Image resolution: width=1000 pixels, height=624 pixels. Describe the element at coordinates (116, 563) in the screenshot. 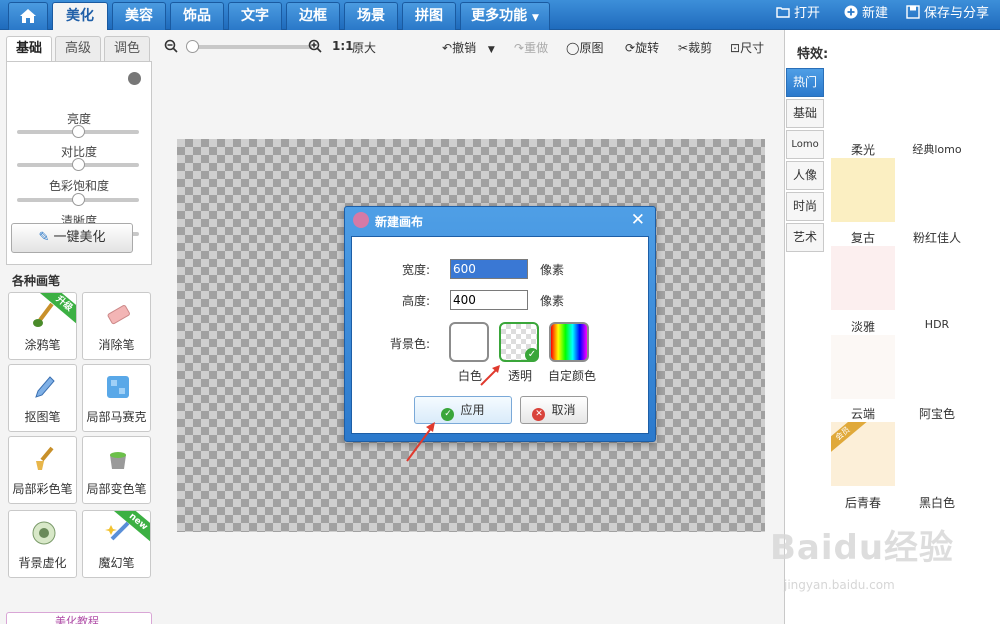

I see `brush-label: 魔幻笔` at that location.